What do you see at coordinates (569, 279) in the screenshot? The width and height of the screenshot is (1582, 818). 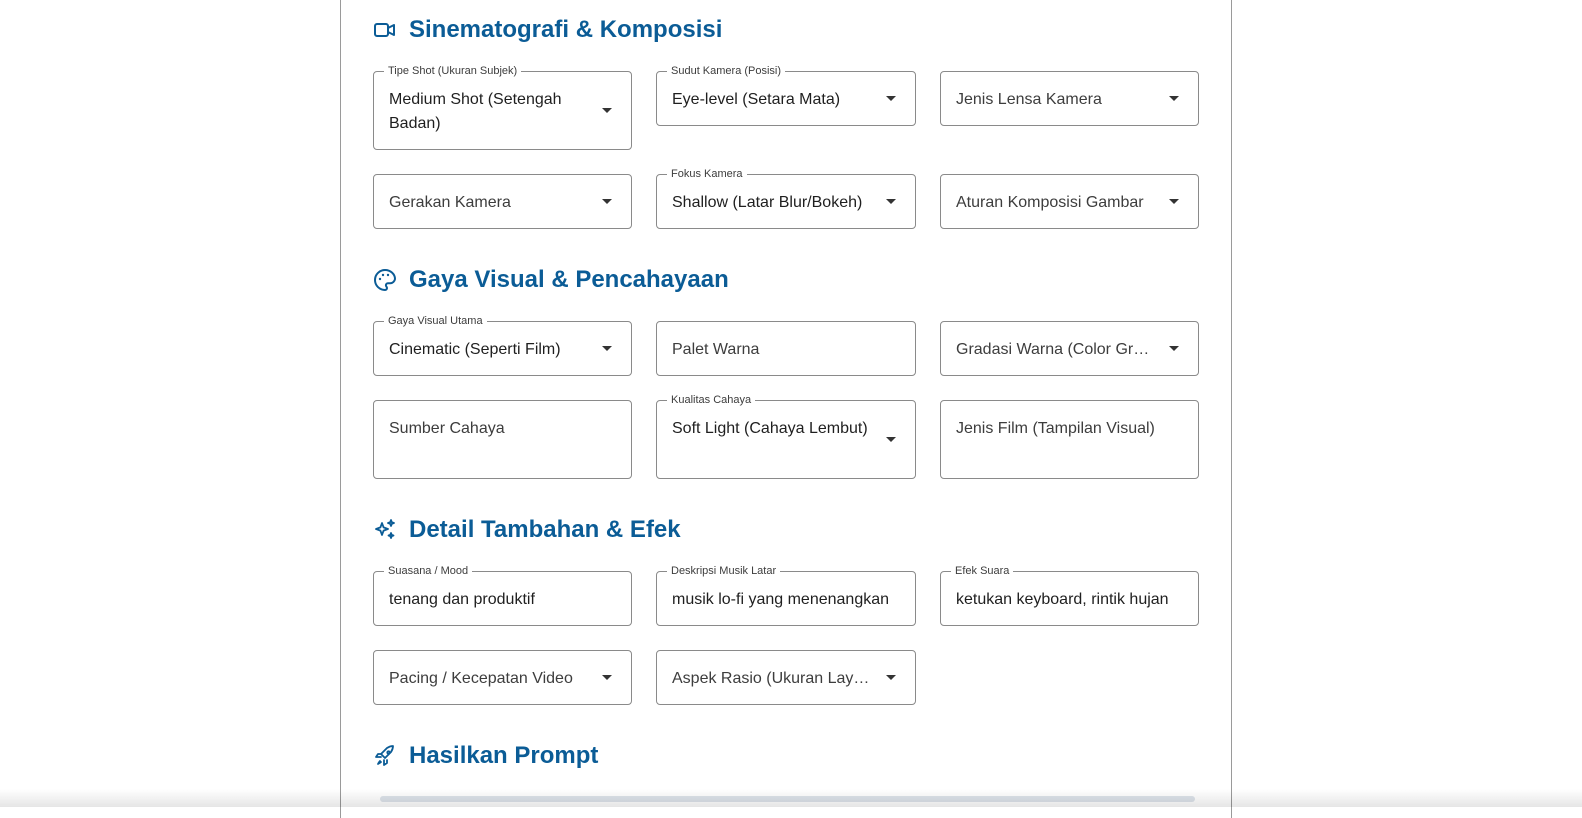 I see `section-title-text: Gaya Visual & Pencahayaan` at bounding box center [569, 279].